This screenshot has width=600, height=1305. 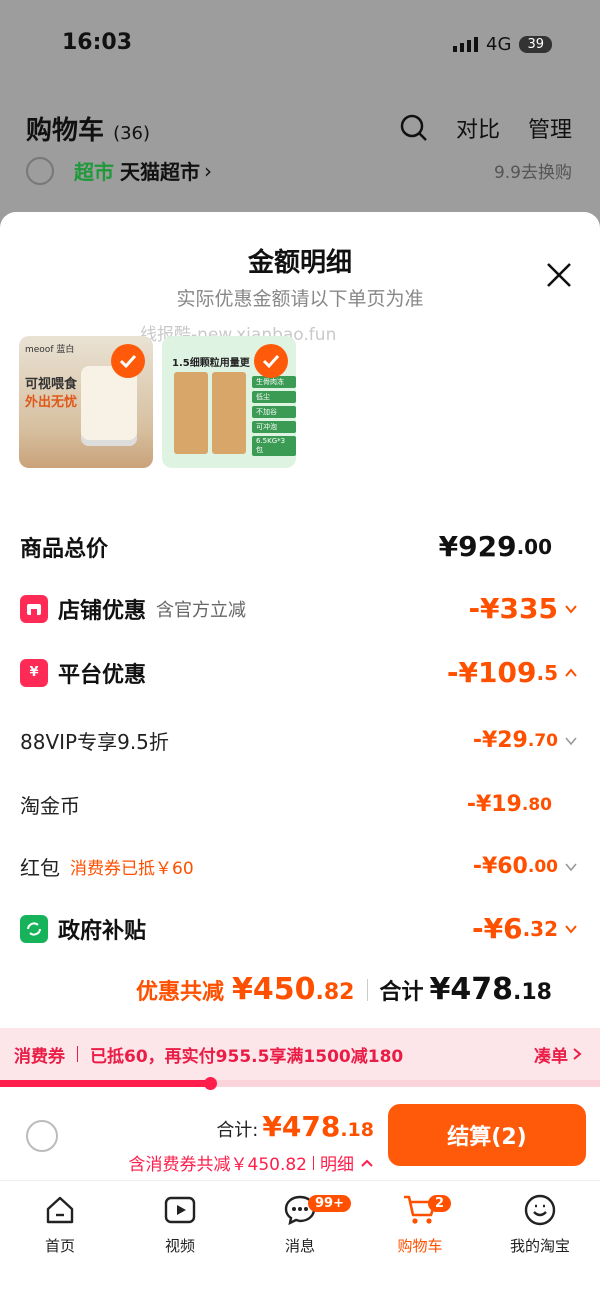 I want to click on checkout-button: 结算(2), so click(x=487, y=1135).